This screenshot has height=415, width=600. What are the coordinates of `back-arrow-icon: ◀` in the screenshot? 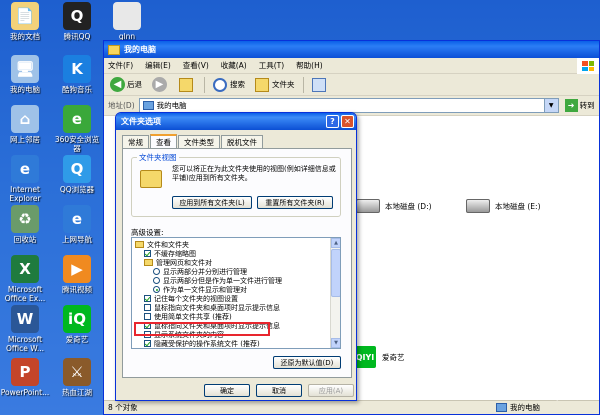 It's located at (117, 84).